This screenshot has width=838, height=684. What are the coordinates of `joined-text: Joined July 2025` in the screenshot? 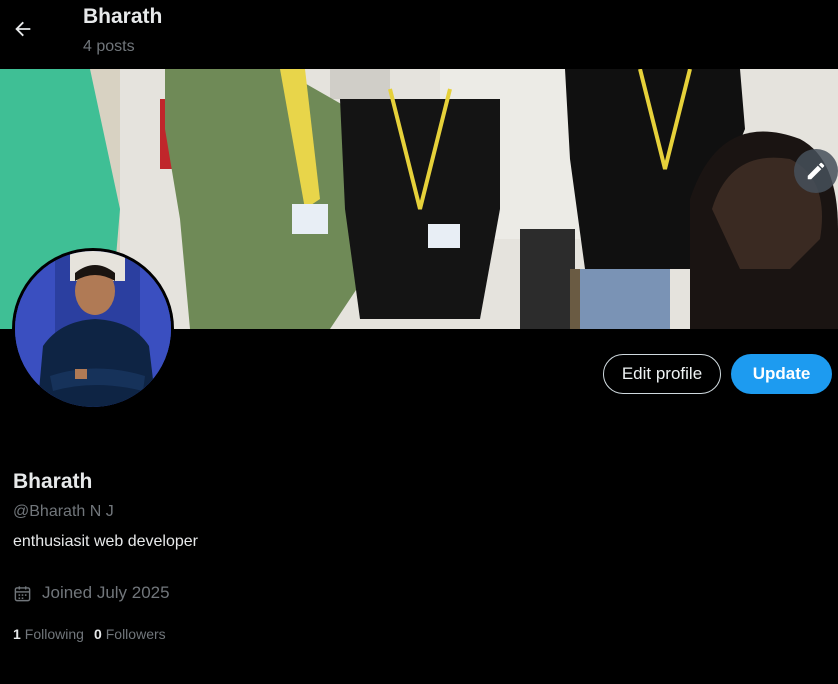 It's located at (106, 592).